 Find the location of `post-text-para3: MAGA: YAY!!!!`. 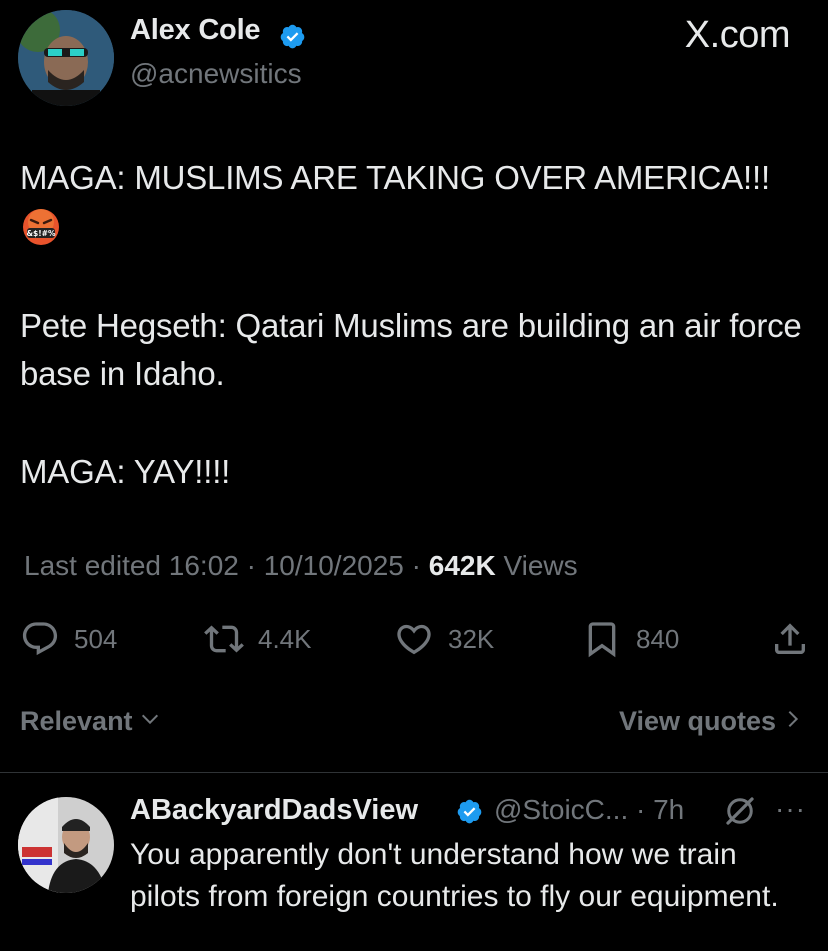

post-text-para3: MAGA: YAY!!!! is located at coordinates (125, 471).